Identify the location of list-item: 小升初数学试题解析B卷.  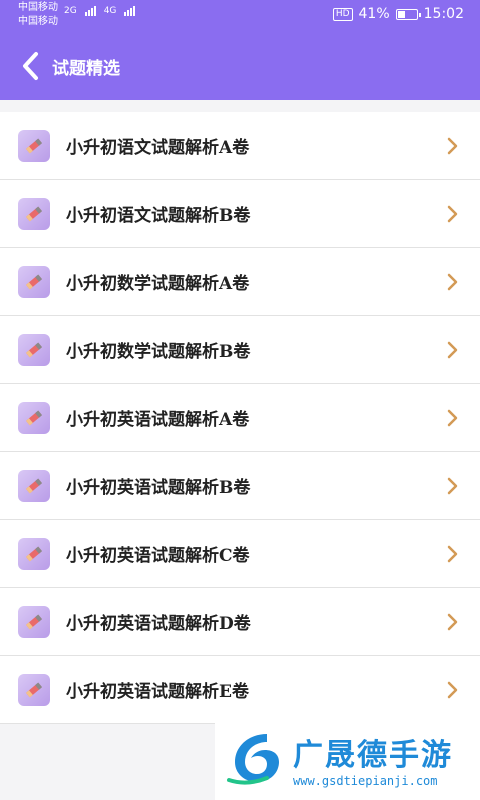
(240, 350).